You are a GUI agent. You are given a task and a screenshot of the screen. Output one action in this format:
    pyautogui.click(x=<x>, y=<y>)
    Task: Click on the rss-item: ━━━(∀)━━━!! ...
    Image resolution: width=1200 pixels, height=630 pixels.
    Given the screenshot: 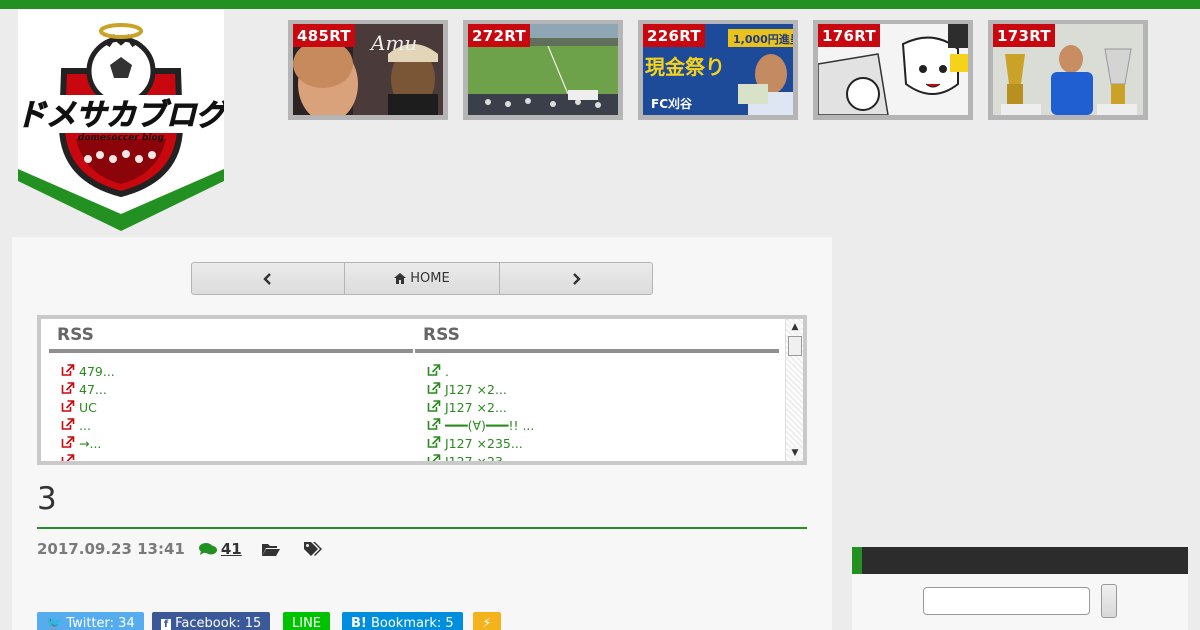 What is the action you would take?
    pyautogui.click(x=603, y=426)
    